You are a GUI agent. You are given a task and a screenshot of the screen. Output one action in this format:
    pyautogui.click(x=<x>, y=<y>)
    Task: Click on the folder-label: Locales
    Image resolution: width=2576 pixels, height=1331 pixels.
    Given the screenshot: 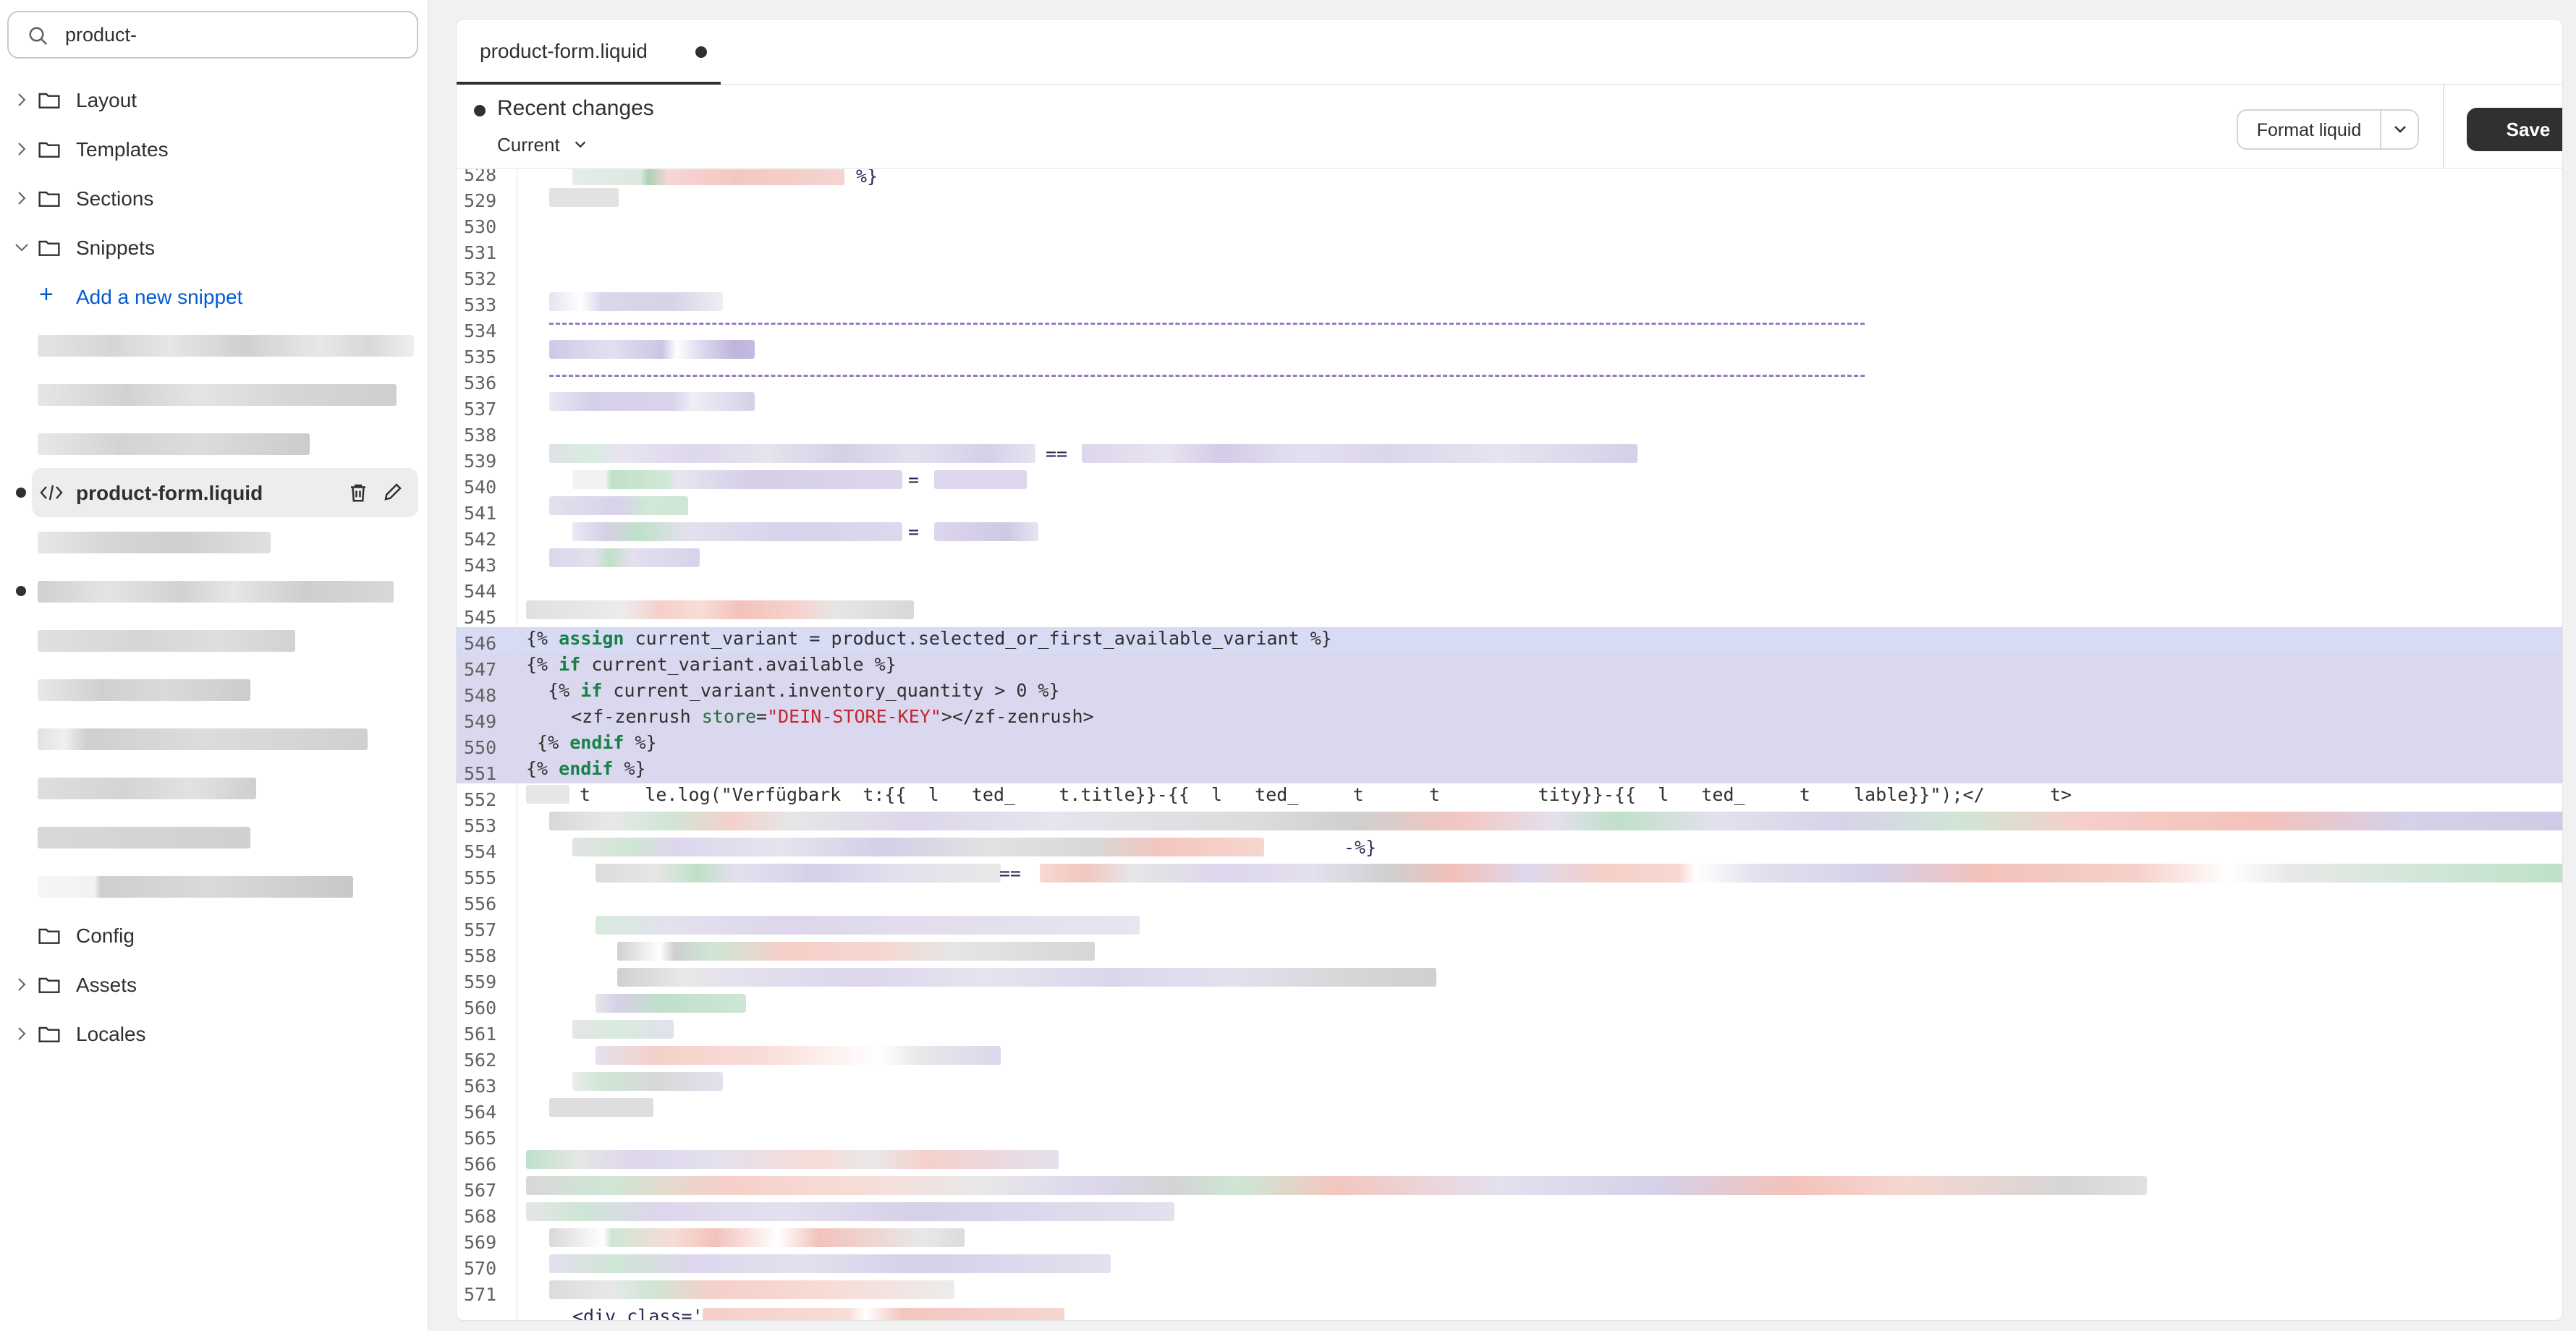 What is the action you would take?
    pyautogui.click(x=111, y=1034)
    